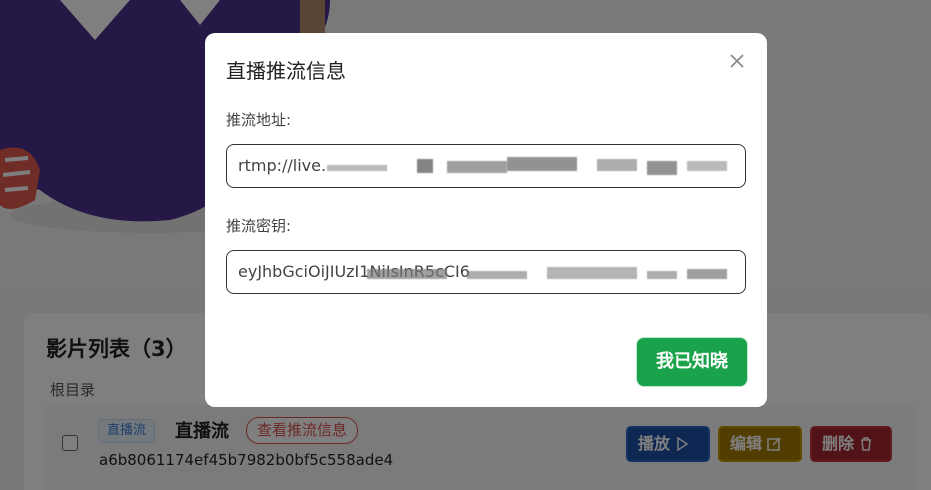 The height and width of the screenshot is (490, 931). I want to click on push-url-field: rtmp://live., so click(486, 166).